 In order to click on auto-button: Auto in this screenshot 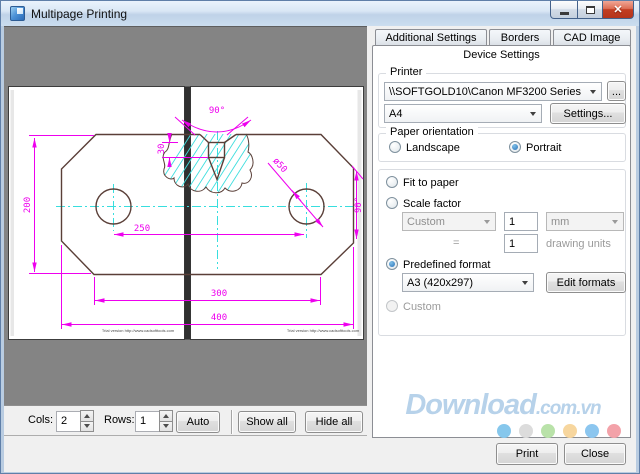, I will do `click(198, 422)`.